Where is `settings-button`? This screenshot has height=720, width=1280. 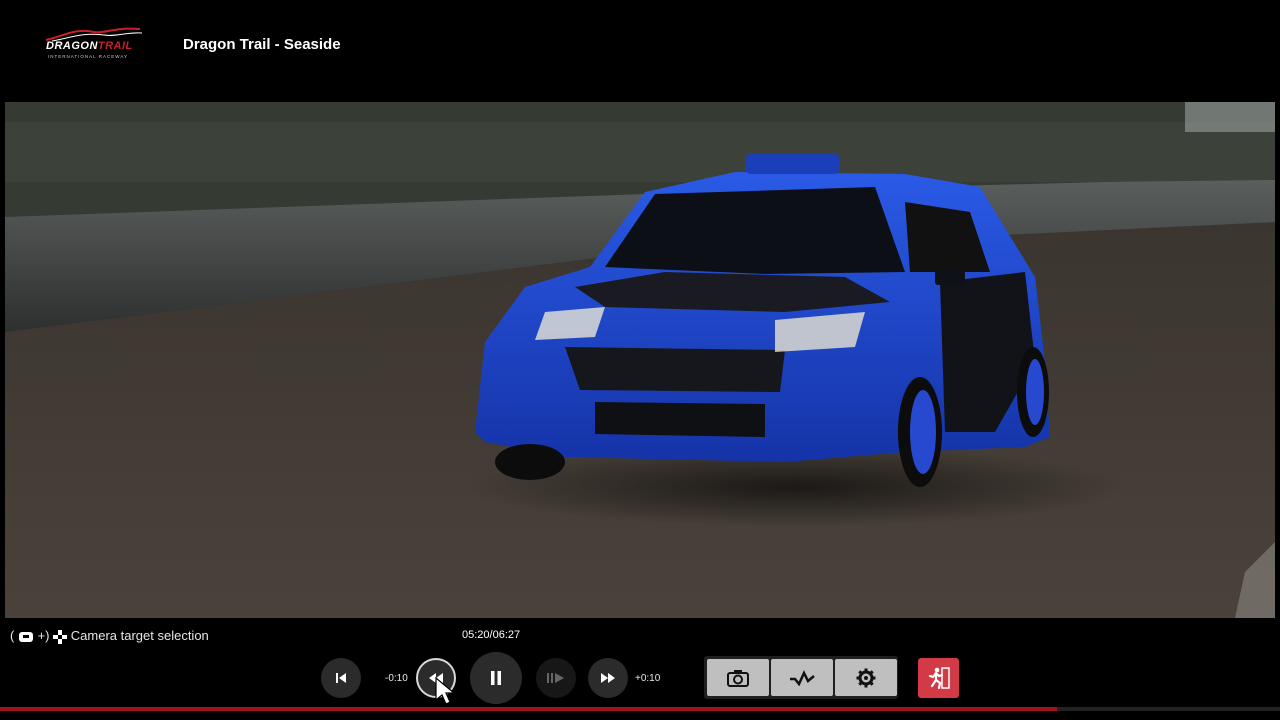
settings-button is located at coordinates (866, 677).